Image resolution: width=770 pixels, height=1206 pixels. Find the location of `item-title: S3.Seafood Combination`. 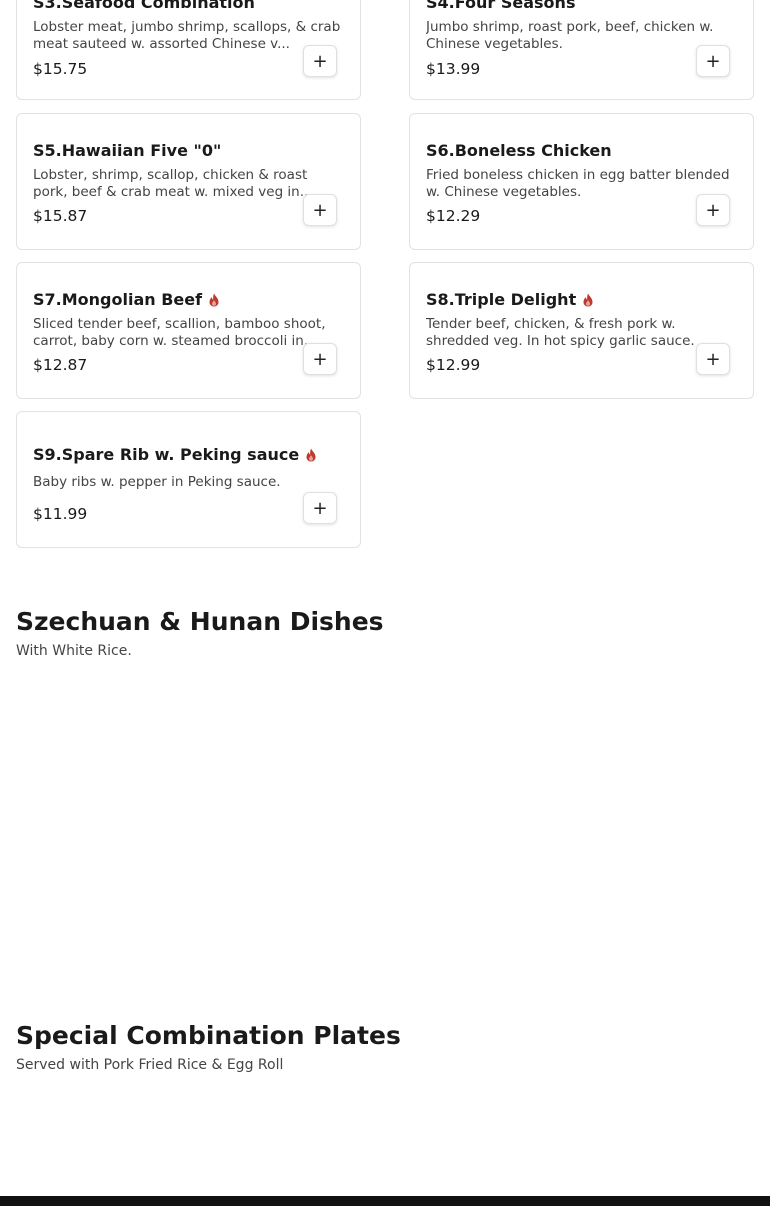

item-title: S3.Seafood Combination is located at coordinates (144, 6).